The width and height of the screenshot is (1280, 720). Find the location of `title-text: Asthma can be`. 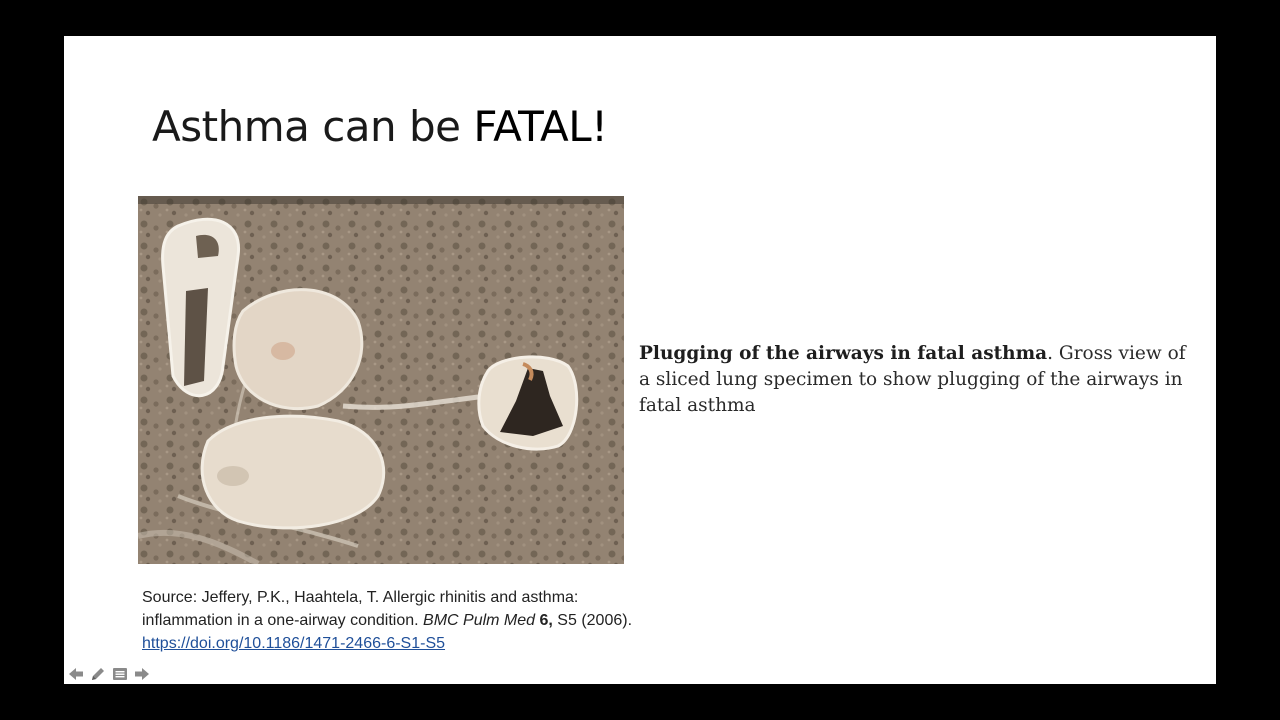

title-text: Asthma can be is located at coordinates (313, 126).